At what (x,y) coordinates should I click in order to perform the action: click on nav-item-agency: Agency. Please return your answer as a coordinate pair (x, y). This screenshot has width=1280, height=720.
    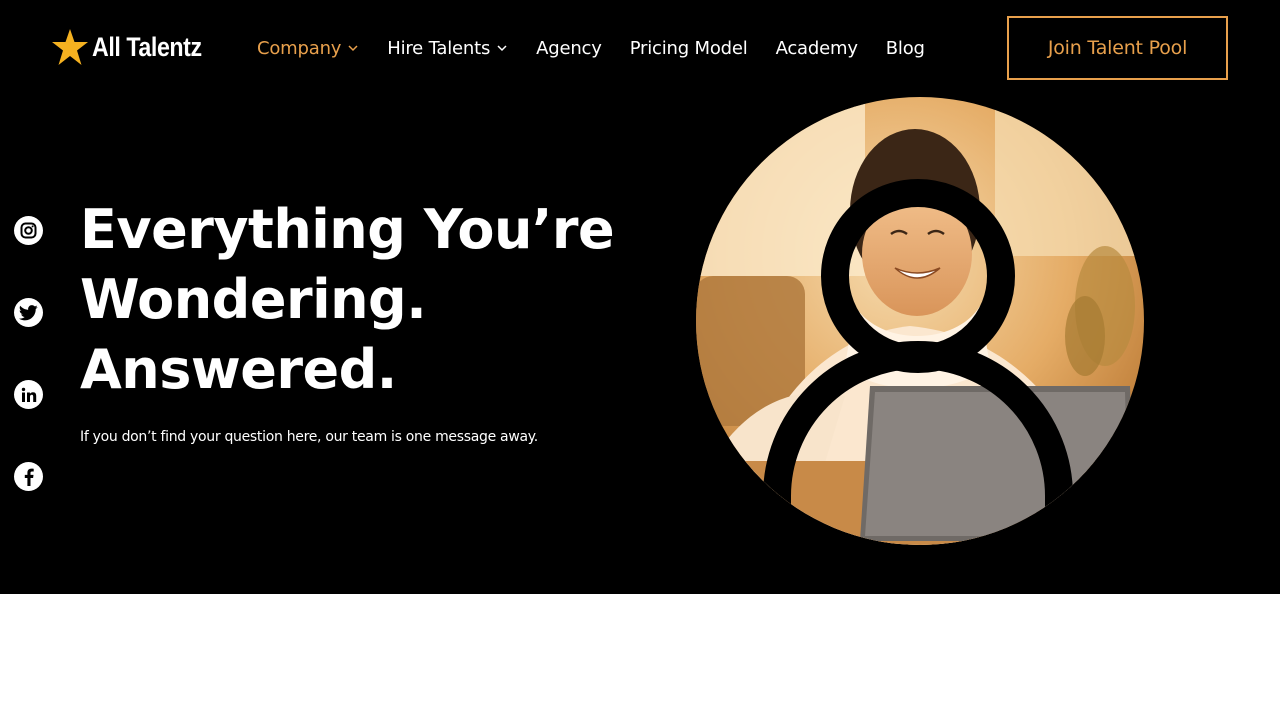
    Looking at the image, I should click on (569, 48).